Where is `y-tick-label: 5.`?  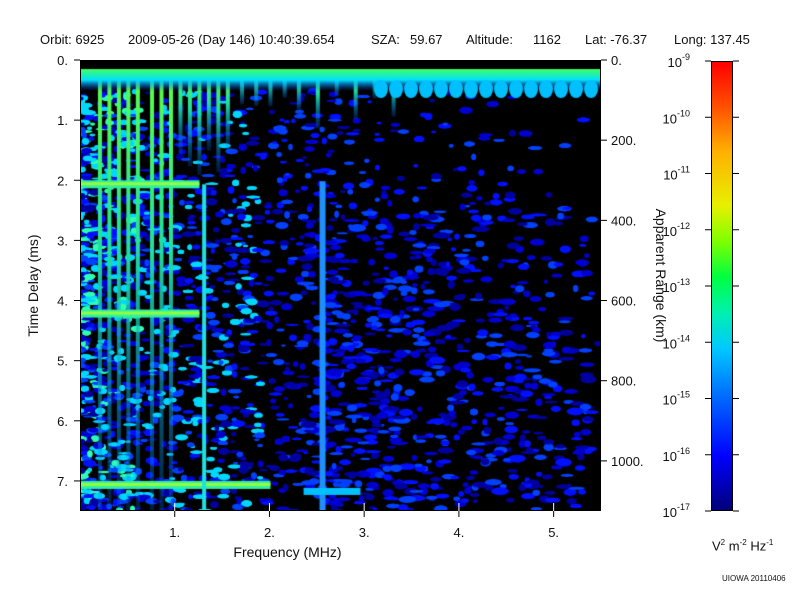
y-tick-label: 5. is located at coordinates (62, 361).